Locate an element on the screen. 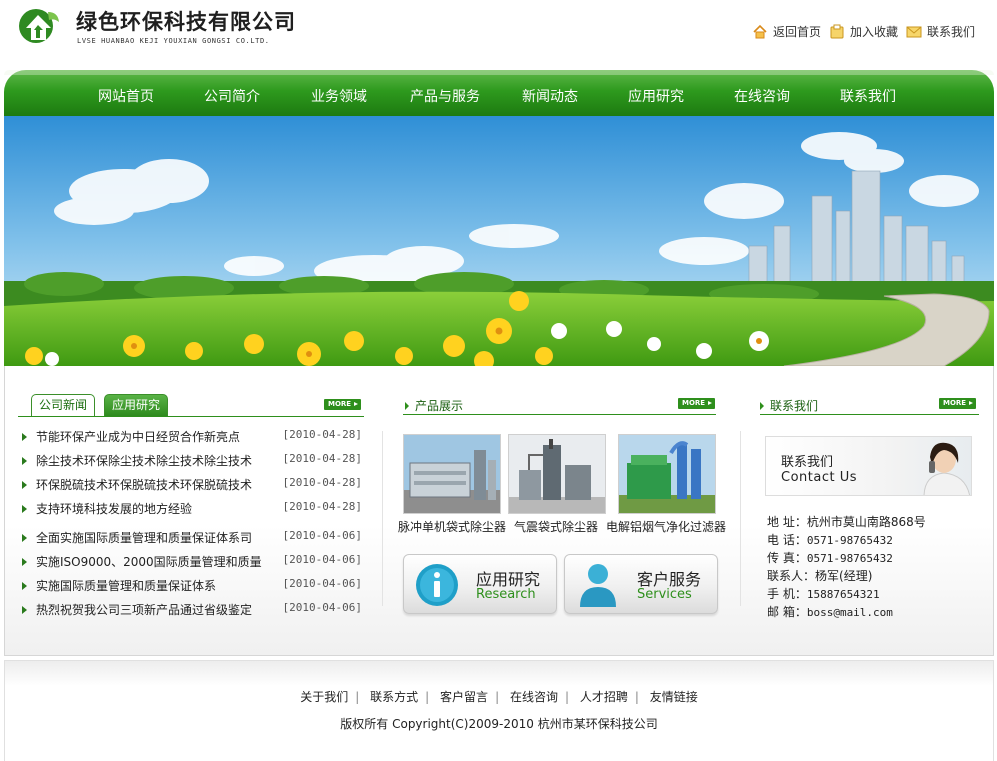 This screenshot has width=997, height=761. news-title: 实施ISO9000、2000国际质量管理和质量 is located at coordinates (149, 562).